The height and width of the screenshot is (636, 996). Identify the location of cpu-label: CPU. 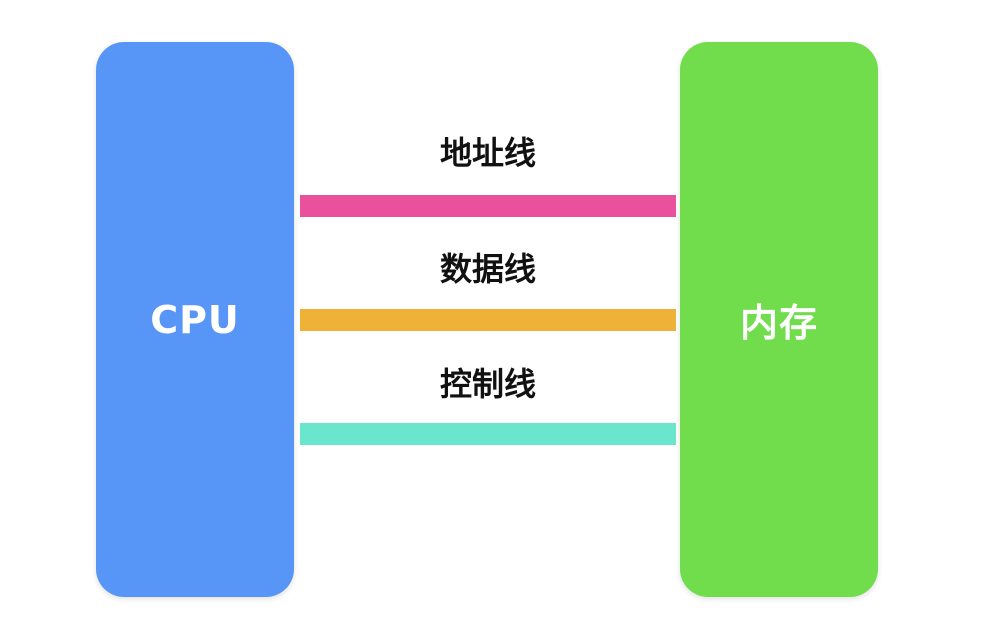
(195, 319).